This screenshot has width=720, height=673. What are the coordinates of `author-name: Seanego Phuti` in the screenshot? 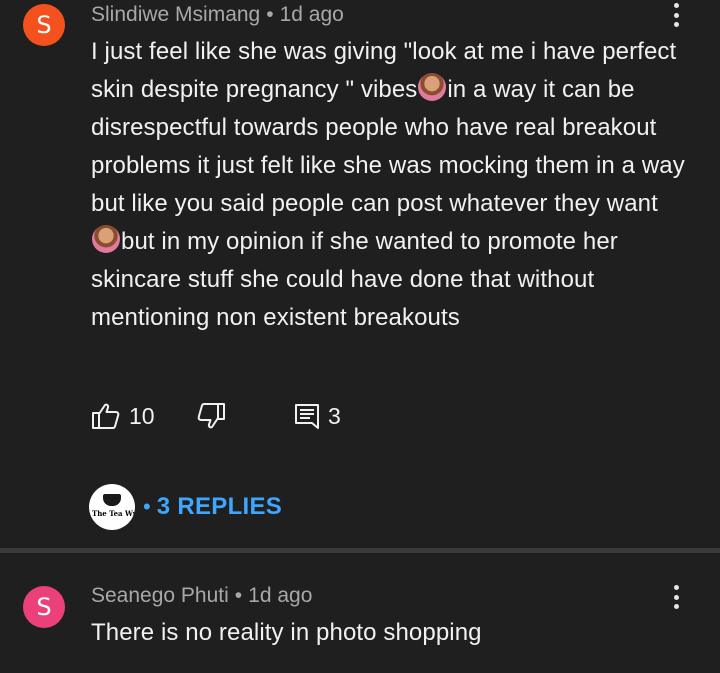 It's located at (160, 595).